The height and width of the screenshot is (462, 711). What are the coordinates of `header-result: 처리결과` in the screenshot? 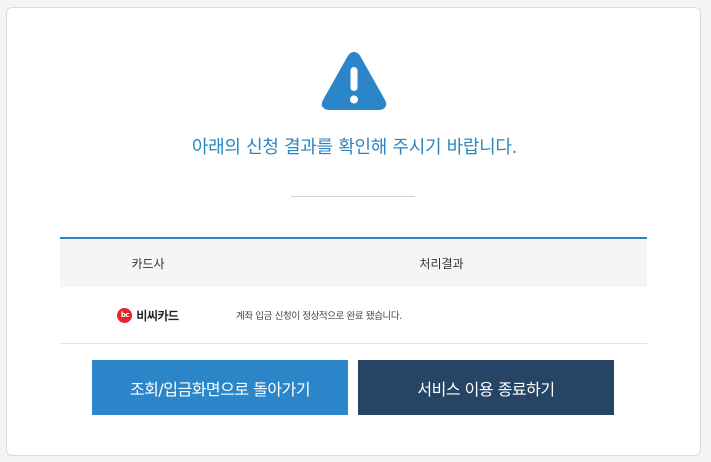 It's located at (441, 263).